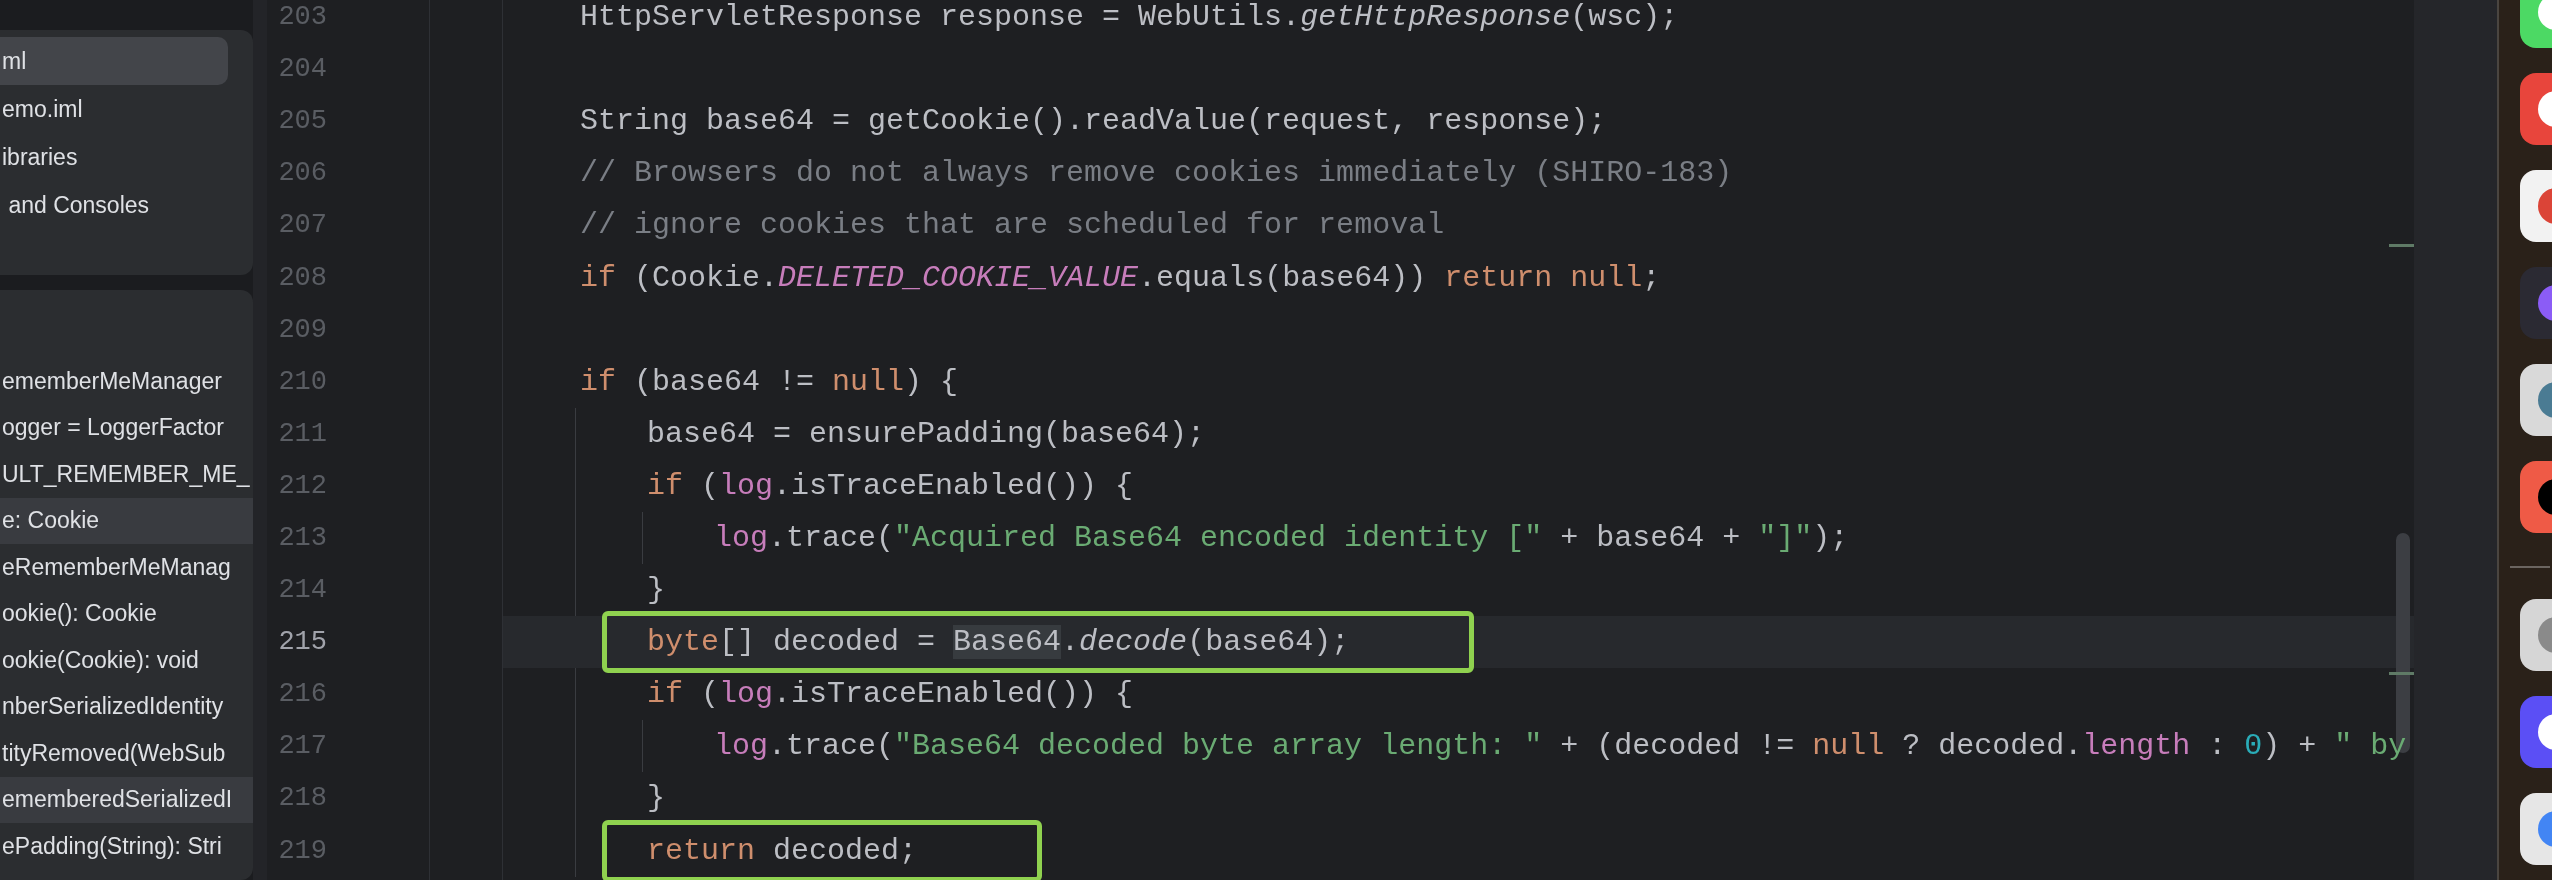 The width and height of the screenshot is (2552, 880). I want to click on line-number: 206, so click(302, 174).